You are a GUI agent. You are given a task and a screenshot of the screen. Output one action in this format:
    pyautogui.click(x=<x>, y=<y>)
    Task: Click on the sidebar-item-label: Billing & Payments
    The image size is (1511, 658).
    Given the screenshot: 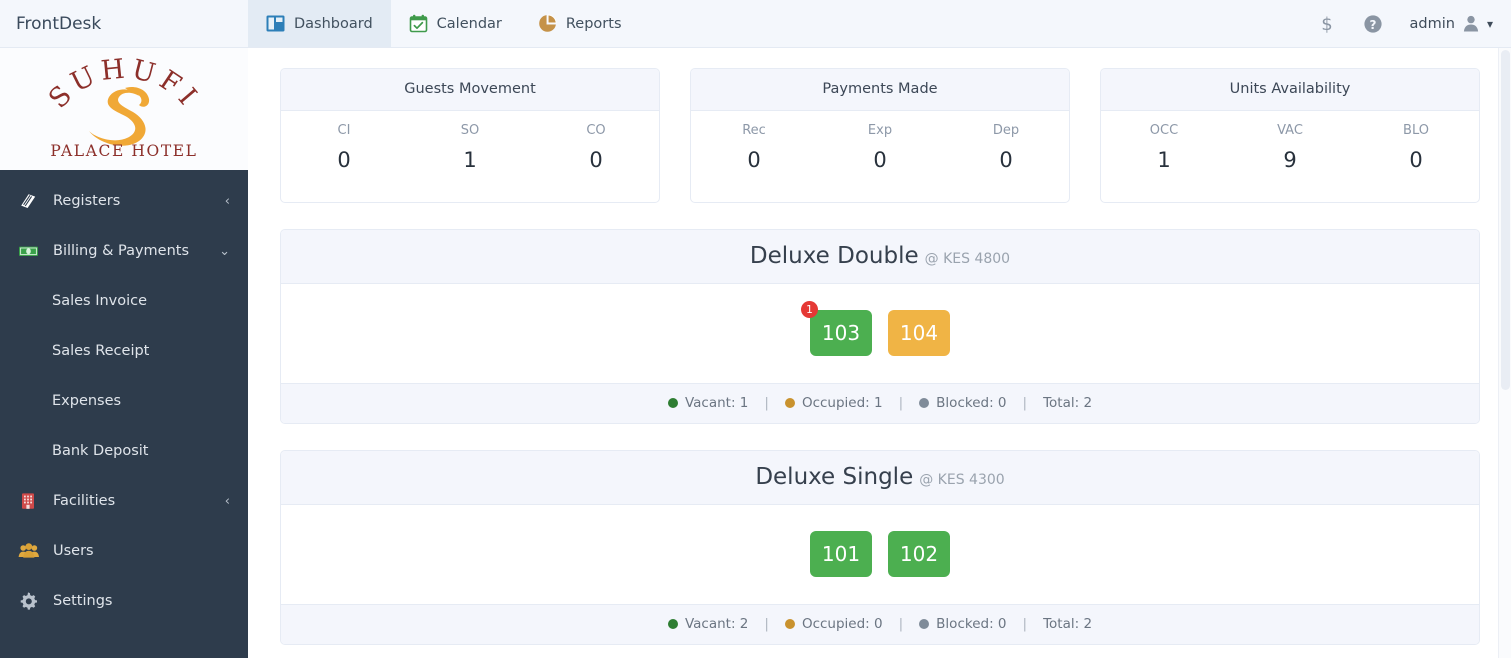 What is the action you would take?
    pyautogui.click(x=121, y=251)
    